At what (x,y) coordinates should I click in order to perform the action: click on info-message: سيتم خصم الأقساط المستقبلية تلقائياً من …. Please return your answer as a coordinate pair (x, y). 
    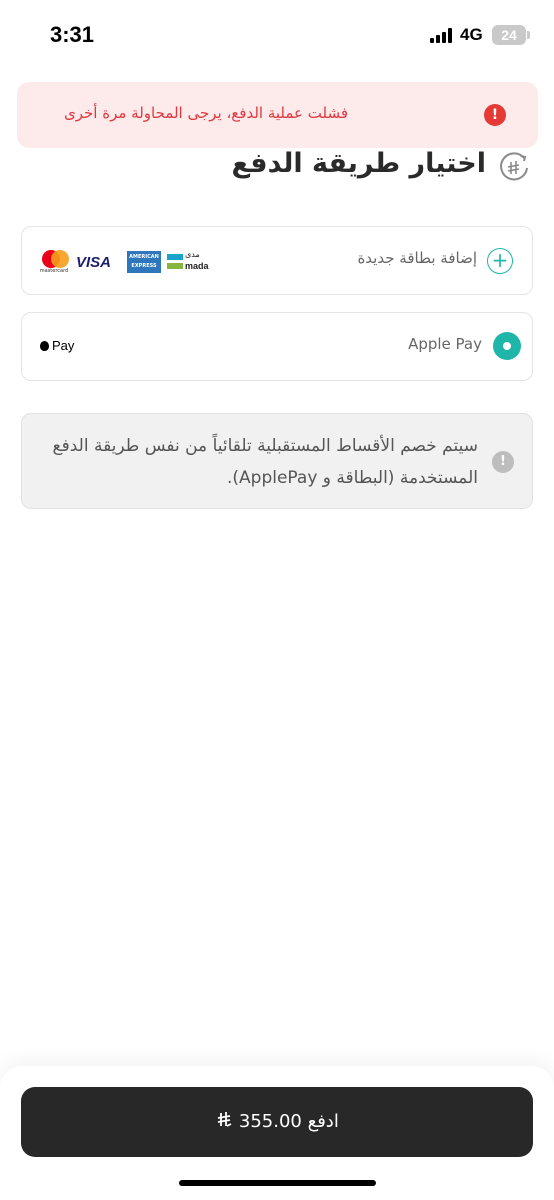
    Looking at the image, I should click on (265, 462).